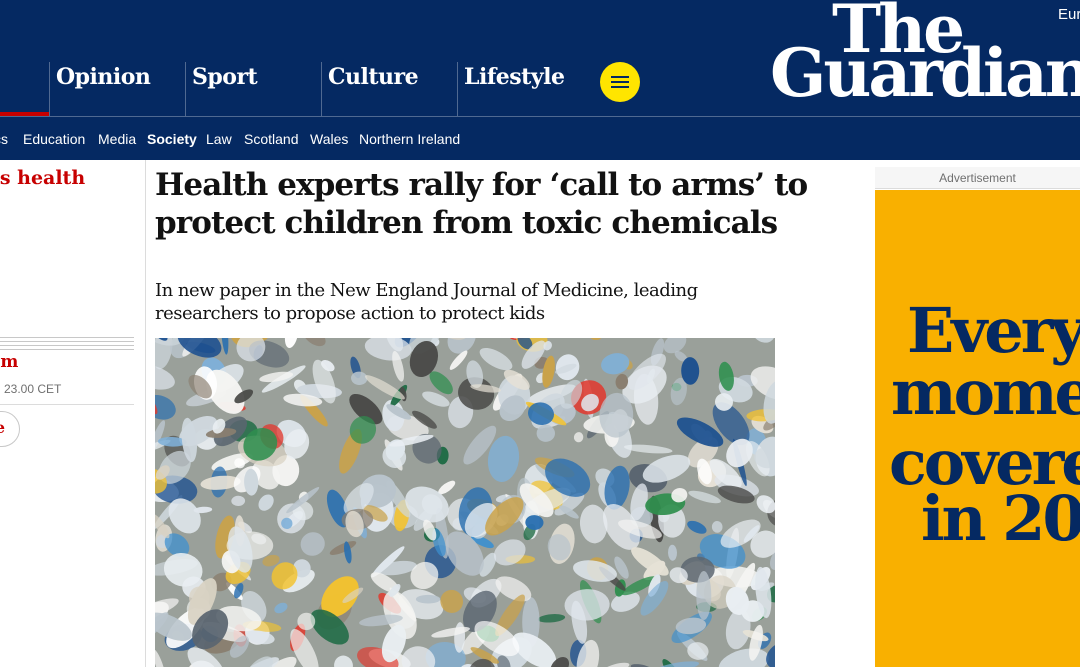 The image size is (1080, 667). Describe the element at coordinates (271, 139) in the screenshot. I see `subnav-item-scotland: Scotland` at that location.